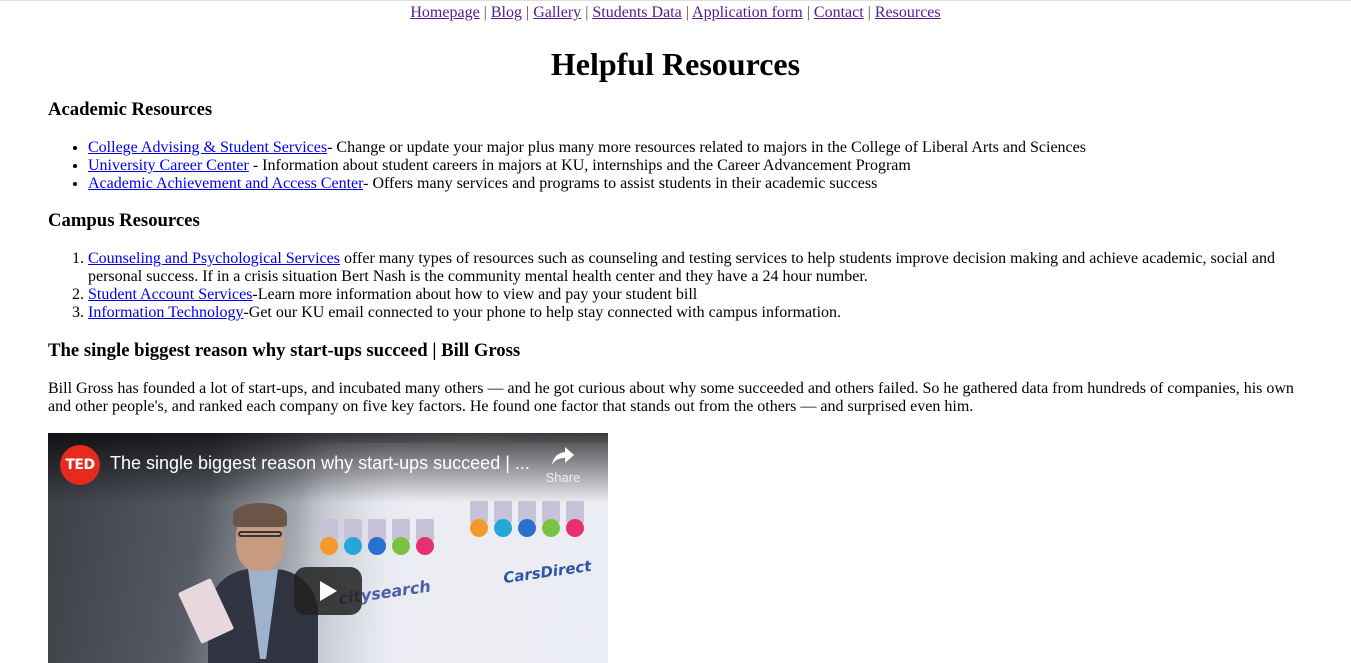 This screenshot has width=1351, height=663. I want to click on link-information-technology: Information Technology, so click(165, 312).